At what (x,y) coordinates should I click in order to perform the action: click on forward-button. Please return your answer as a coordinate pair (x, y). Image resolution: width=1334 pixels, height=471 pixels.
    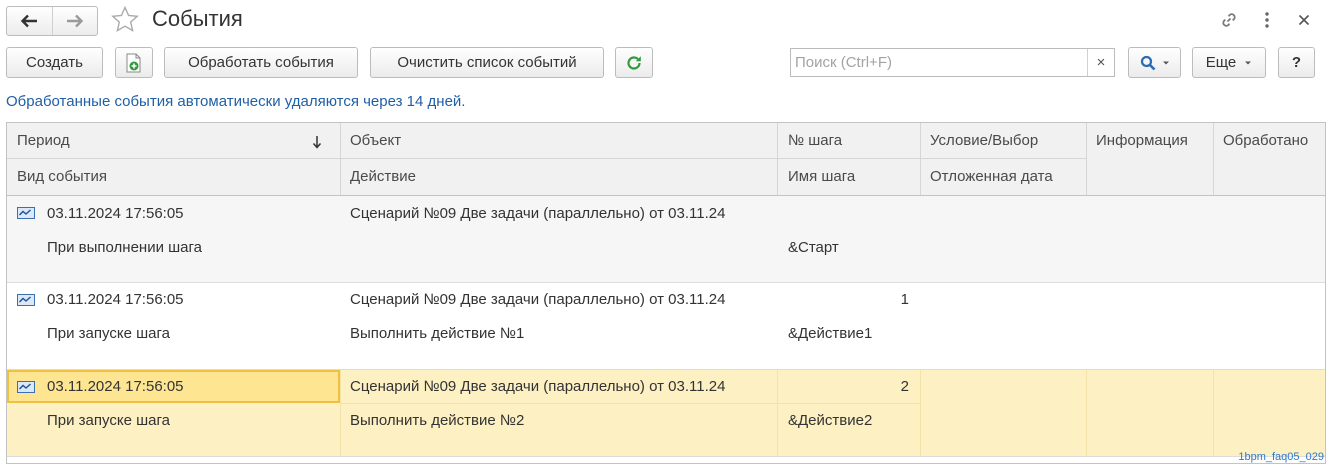
    Looking at the image, I should click on (74, 21).